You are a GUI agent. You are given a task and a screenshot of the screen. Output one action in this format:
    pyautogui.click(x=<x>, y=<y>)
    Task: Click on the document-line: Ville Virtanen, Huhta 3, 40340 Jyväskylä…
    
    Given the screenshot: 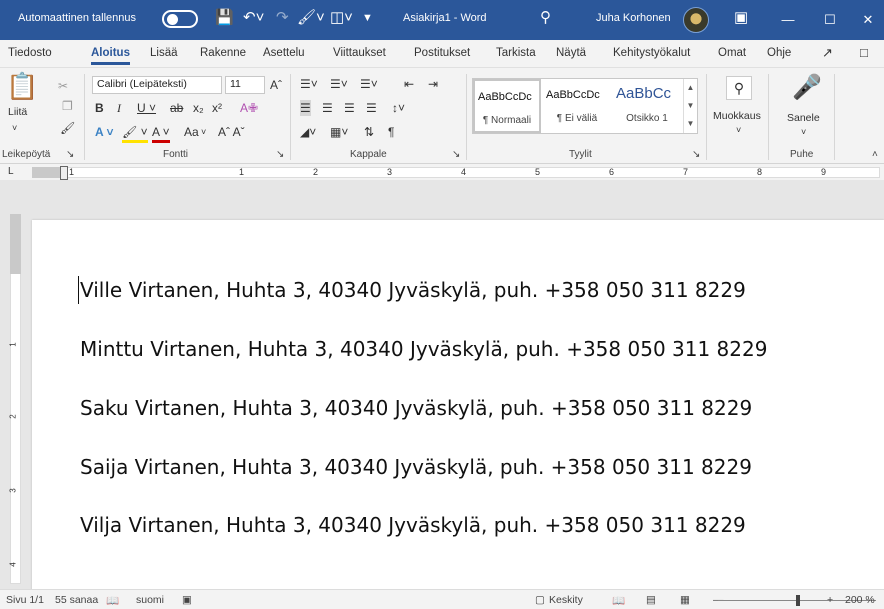 What is the action you would take?
    pyautogui.click(x=413, y=290)
    